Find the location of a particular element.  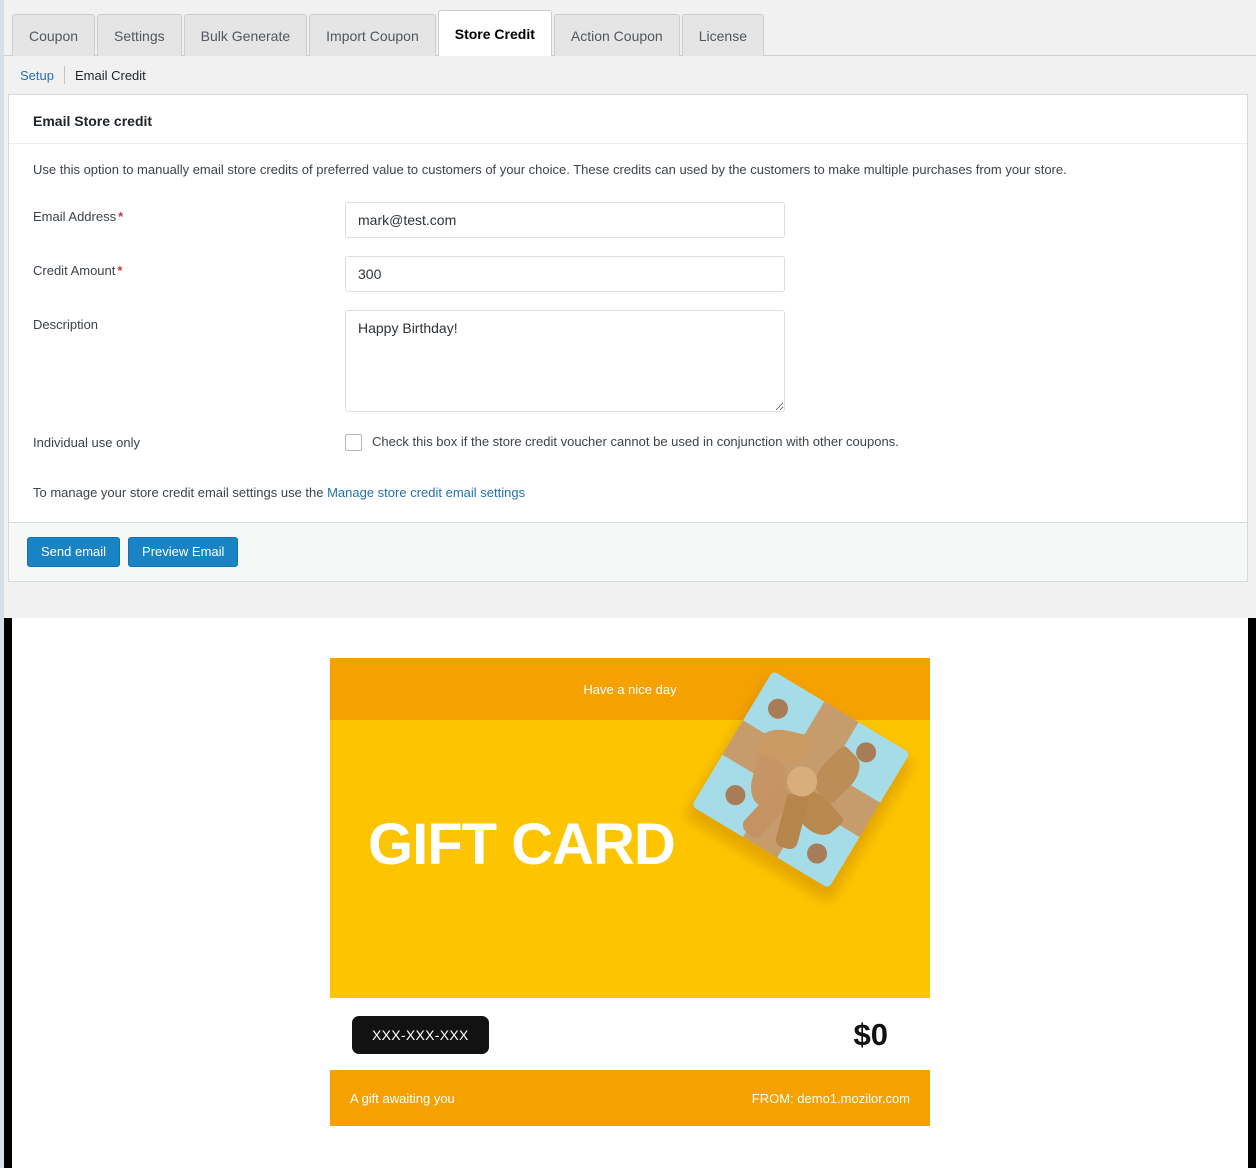

action-bar: Send email Preview Email is located at coordinates (628, 551).